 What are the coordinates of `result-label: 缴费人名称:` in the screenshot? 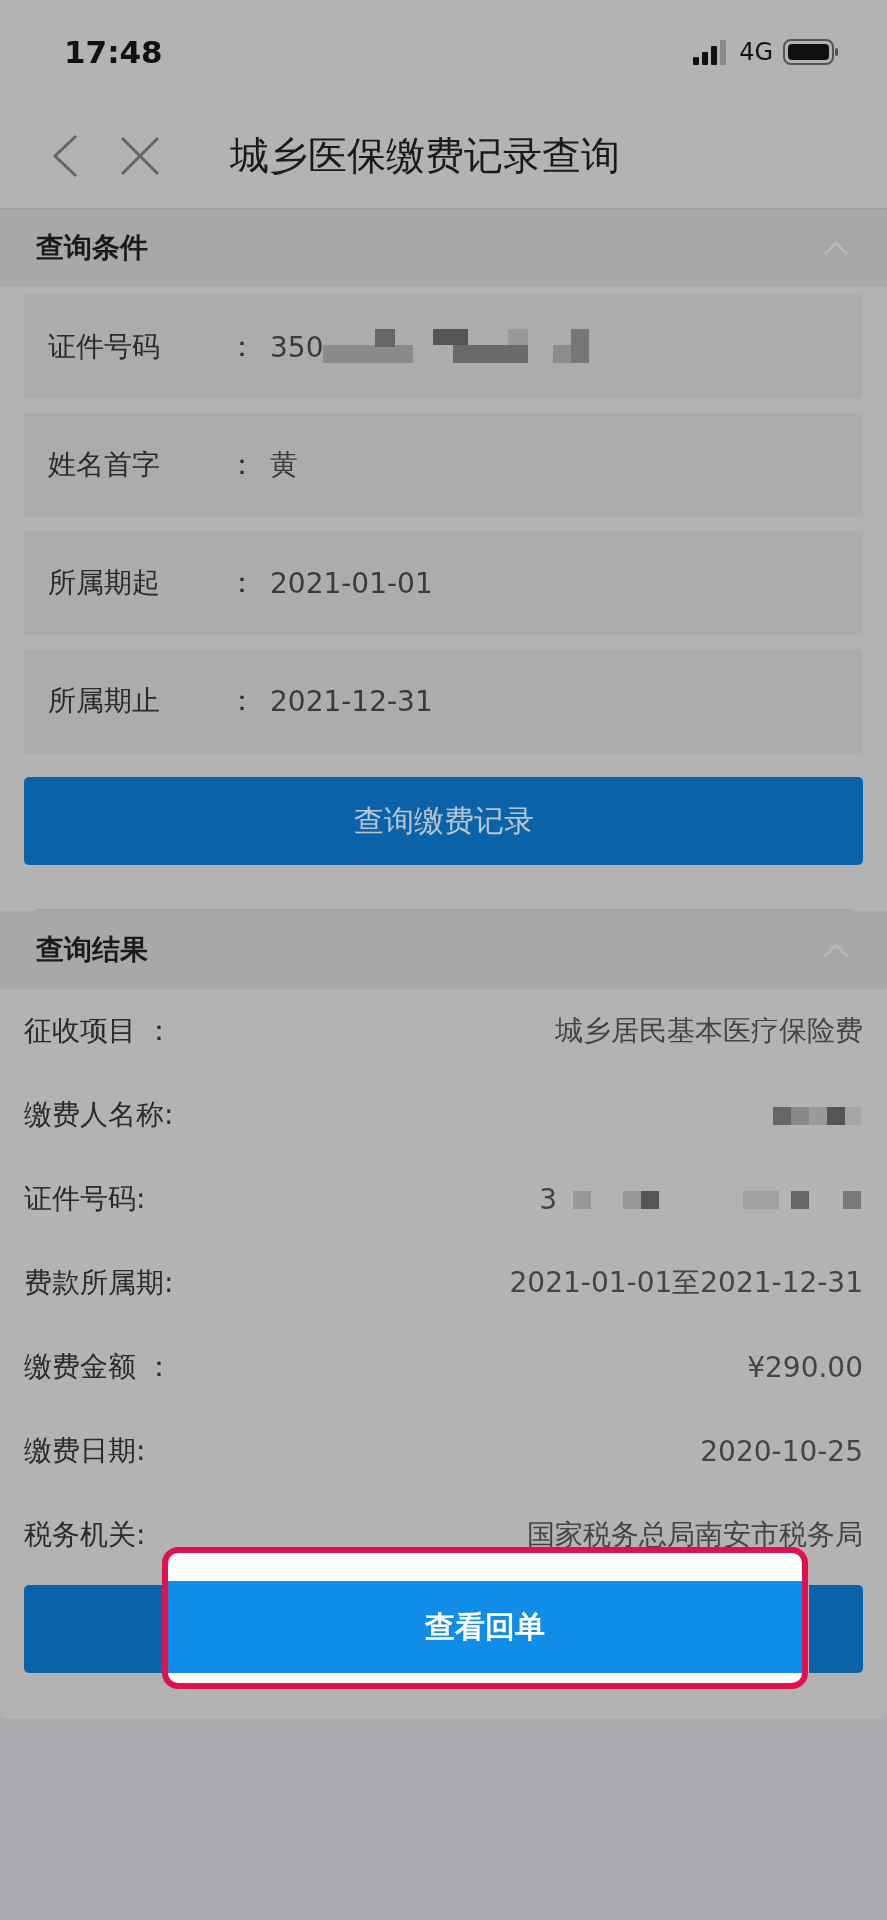 It's located at (99, 1115).